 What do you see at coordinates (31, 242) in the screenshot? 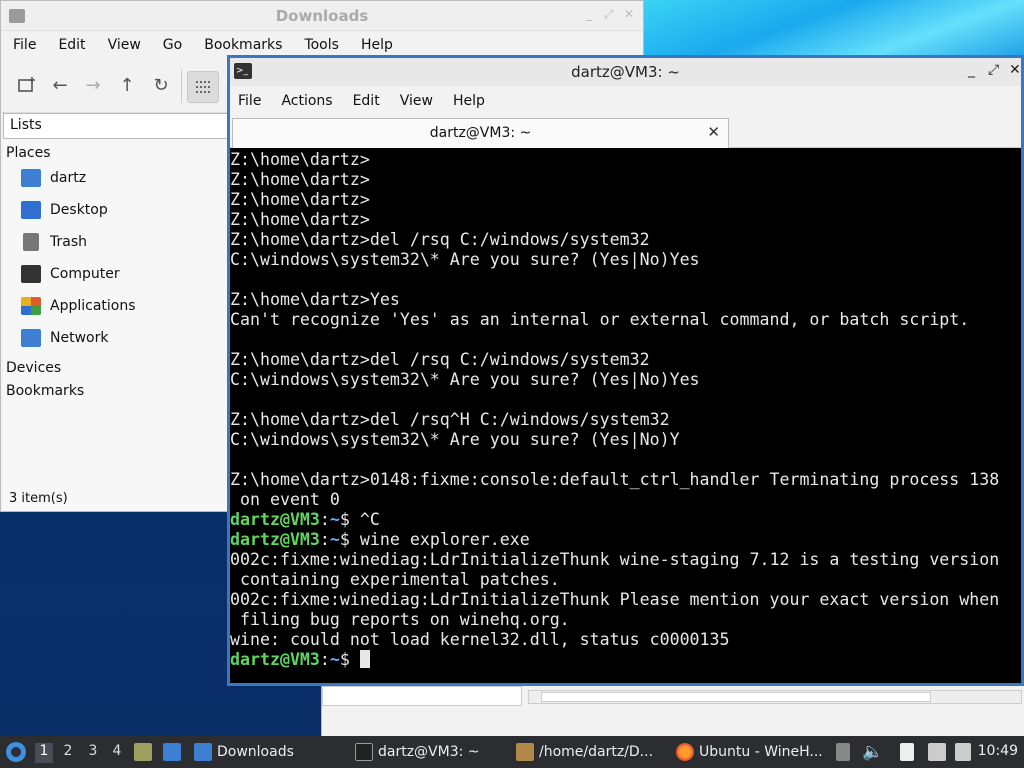
I see `trash-icon` at bounding box center [31, 242].